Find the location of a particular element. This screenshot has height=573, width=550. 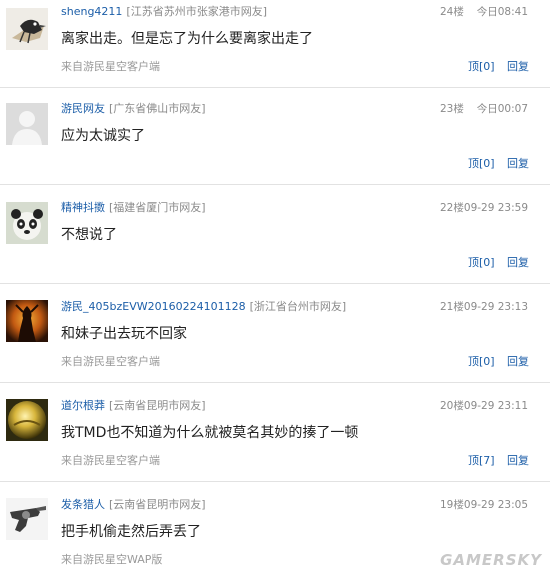

comment-time: 今日00:07 is located at coordinates (502, 109).